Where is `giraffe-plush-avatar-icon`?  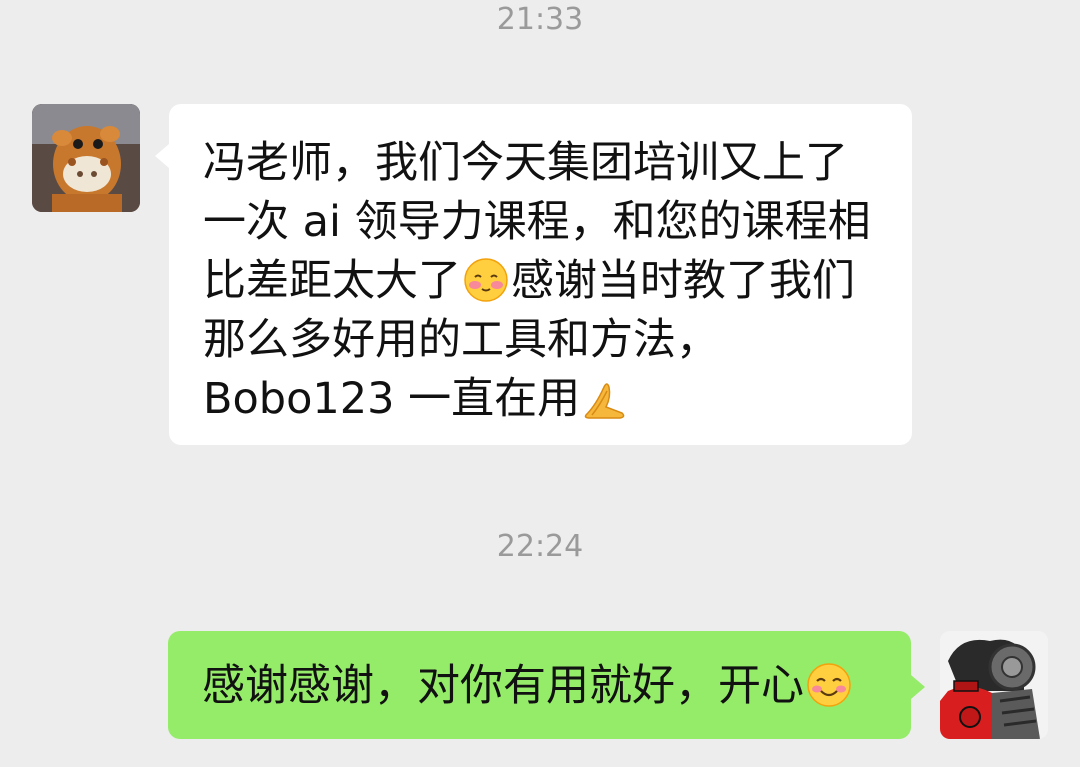 giraffe-plush-avatar-icon is located at coordinates (86, 158).